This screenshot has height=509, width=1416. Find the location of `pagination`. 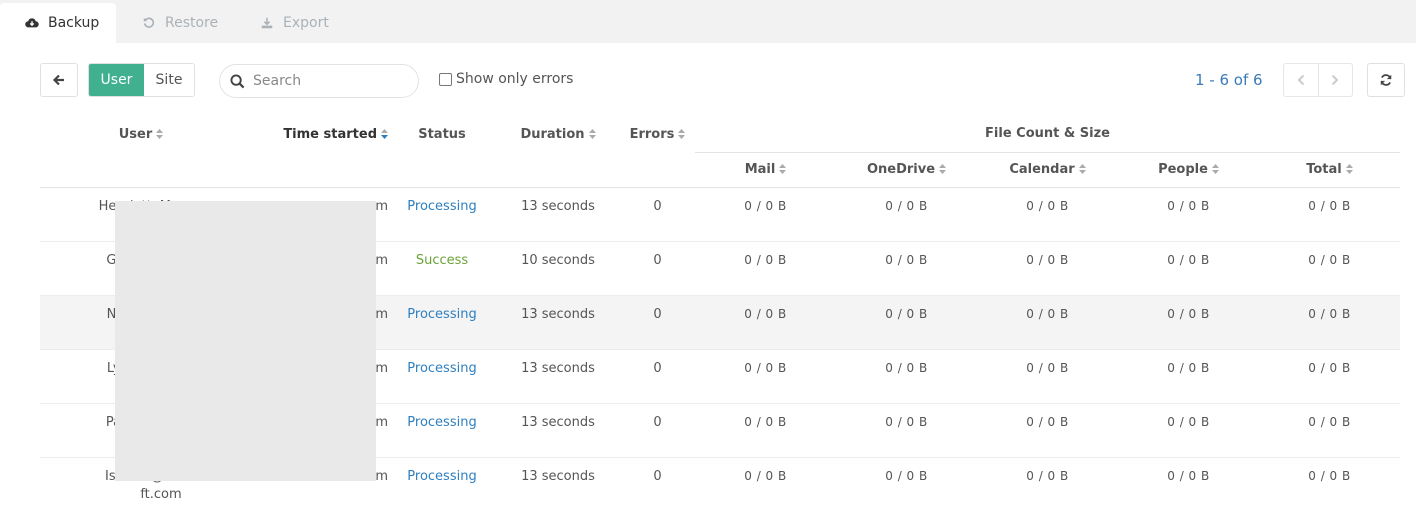

pagination is located at coordinates (1318, 80).